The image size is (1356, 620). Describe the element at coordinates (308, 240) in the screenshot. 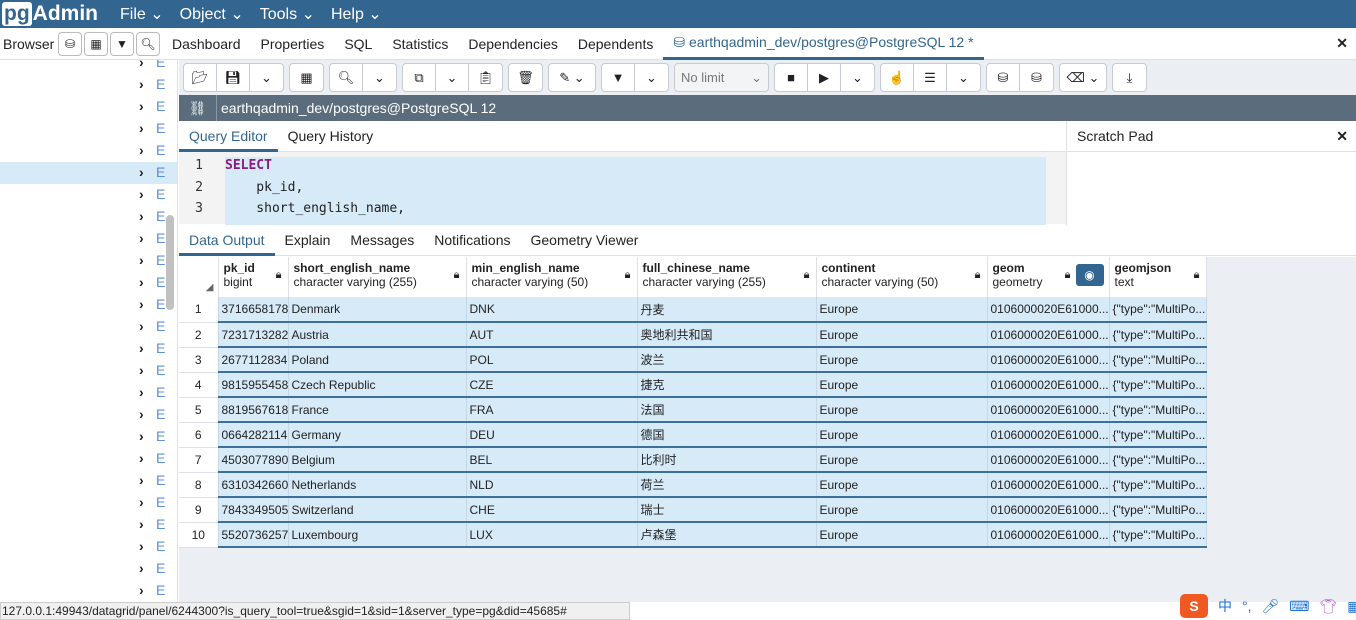

I see `tab-explain: Explain` at that location.